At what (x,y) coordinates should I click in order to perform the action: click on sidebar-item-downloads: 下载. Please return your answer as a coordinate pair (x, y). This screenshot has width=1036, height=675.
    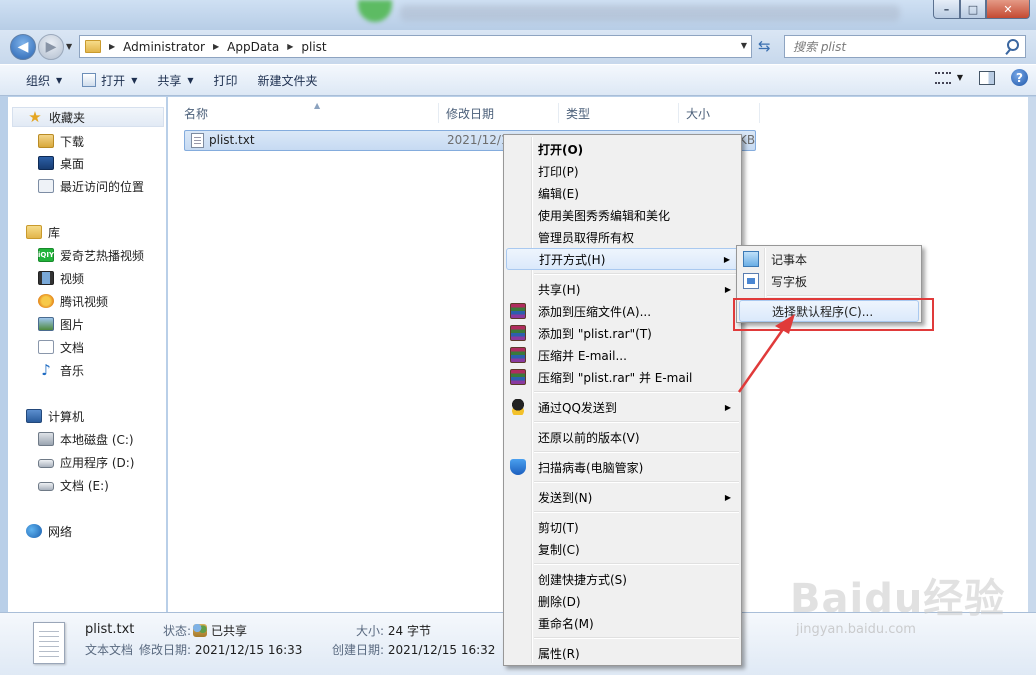
    Looking at the image, I should click on (61, 141).